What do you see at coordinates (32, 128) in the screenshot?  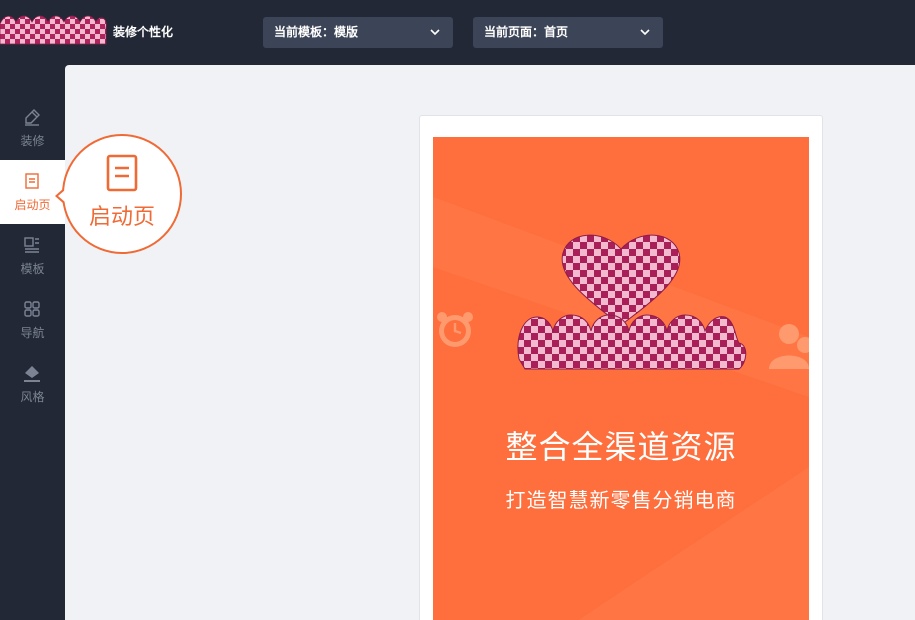 I see `sidebar-item-decorate: 装修` at bounding box center [32, 128].